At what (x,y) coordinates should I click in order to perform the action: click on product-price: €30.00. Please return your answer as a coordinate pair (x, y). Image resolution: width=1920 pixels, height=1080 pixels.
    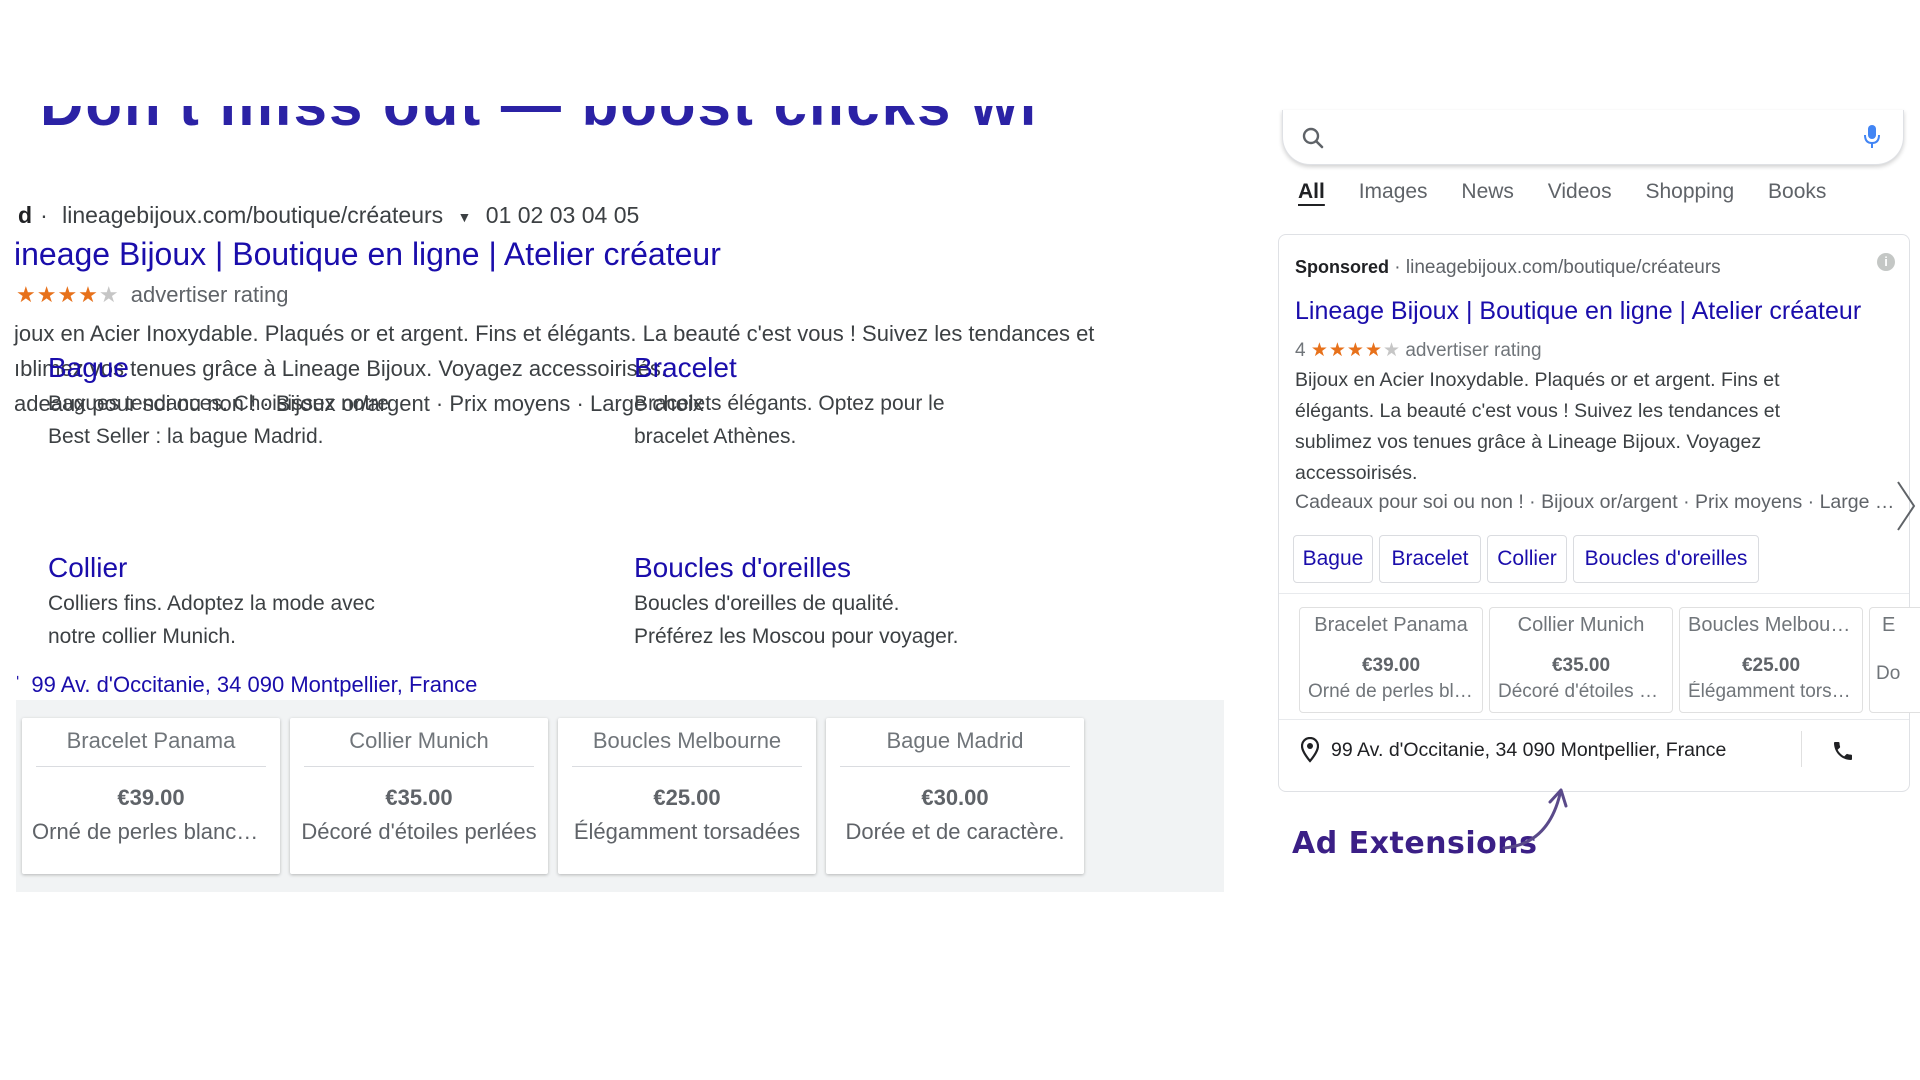
    Looking at the image, I should click on (955, 797).